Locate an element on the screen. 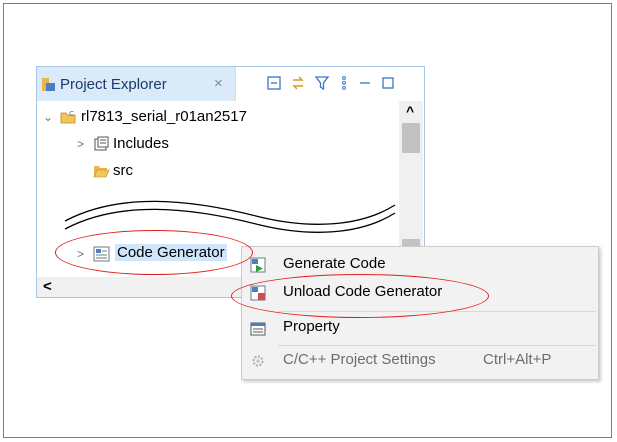  link-with-editor-icon is located at coordinates (298, 83).